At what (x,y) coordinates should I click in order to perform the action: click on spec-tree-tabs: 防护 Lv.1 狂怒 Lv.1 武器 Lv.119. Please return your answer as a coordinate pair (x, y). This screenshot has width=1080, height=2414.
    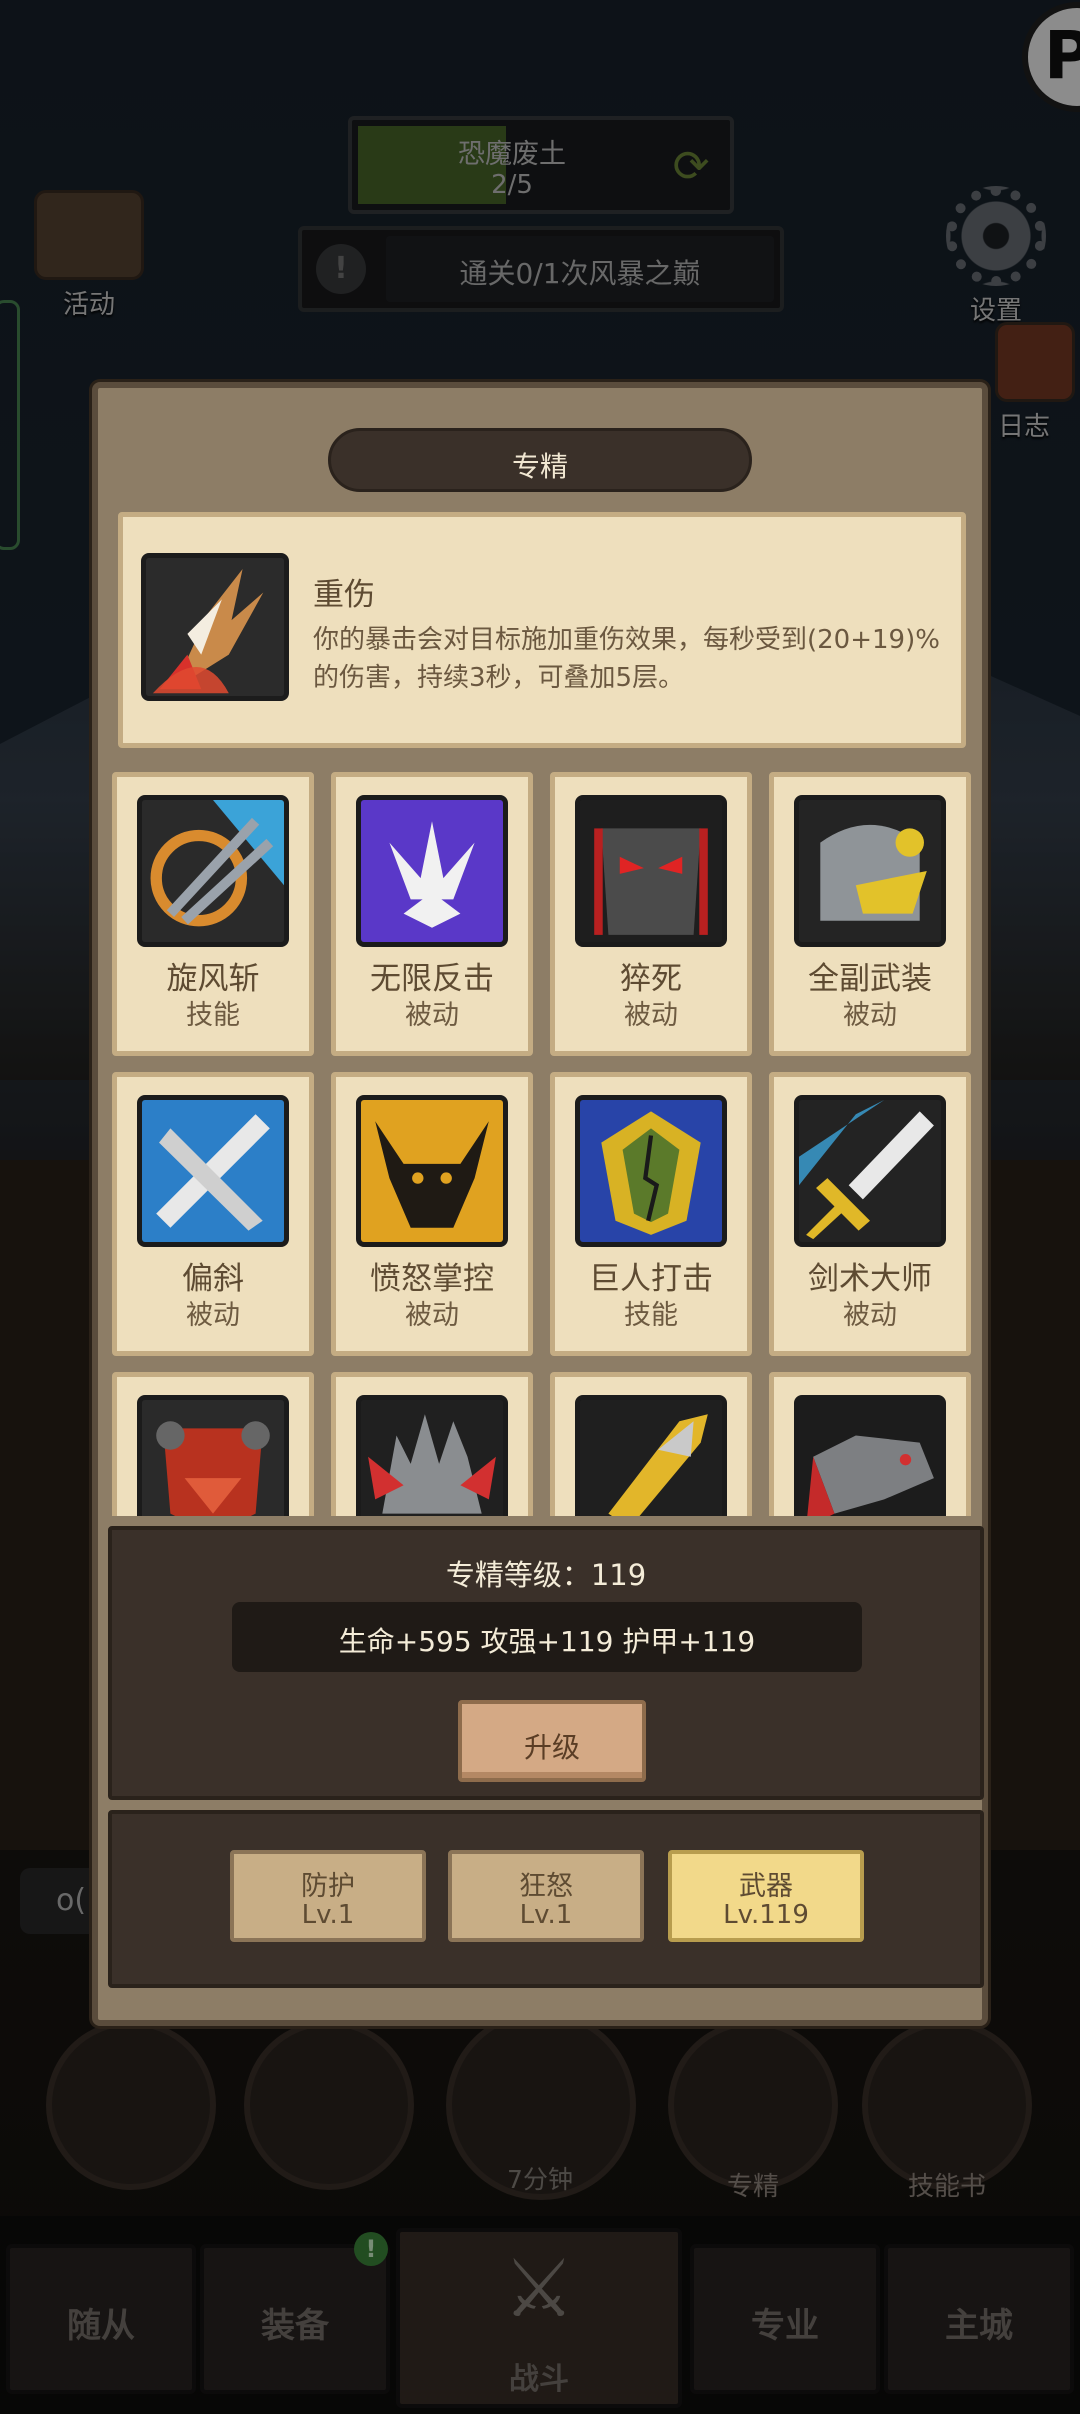
    Looking at the image, I should click on (546, 1899).